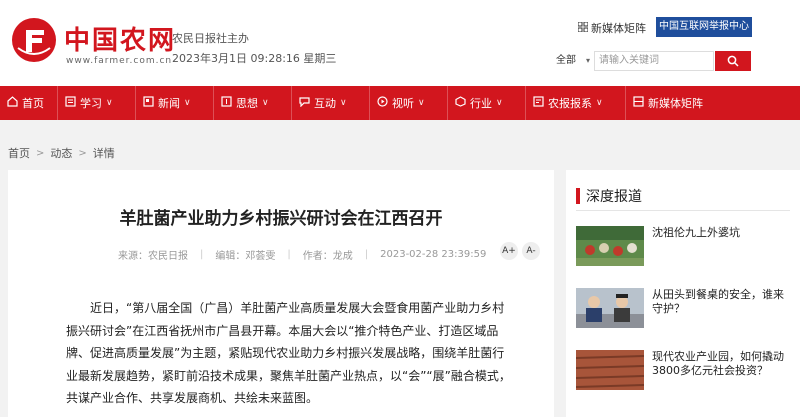  I want to click on font-increase-button: A+, so click(509, 251).